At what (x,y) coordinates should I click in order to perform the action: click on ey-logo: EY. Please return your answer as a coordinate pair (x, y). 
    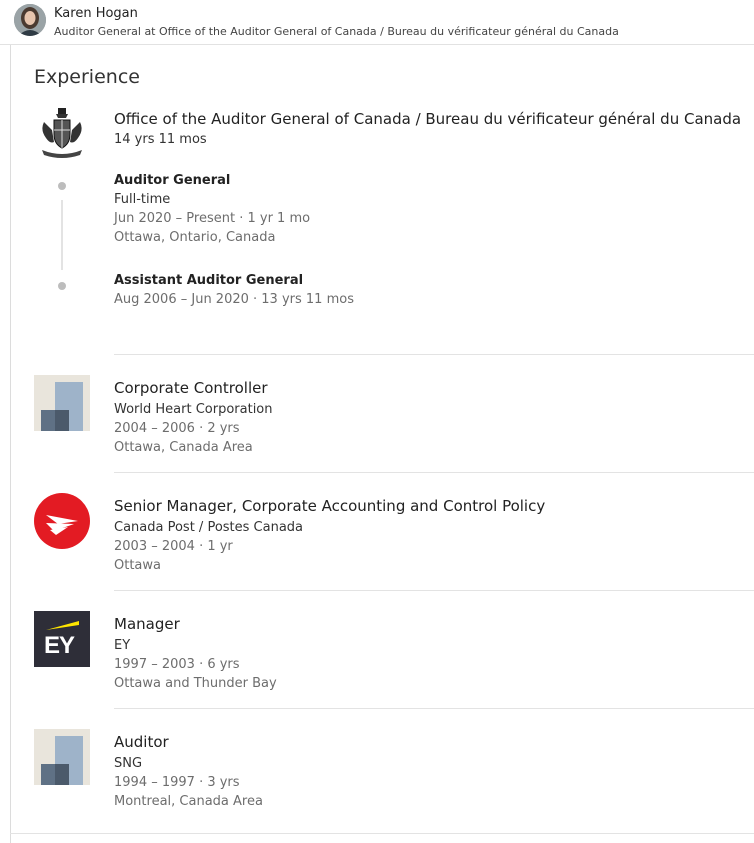
    Looking at the image, I should click on (62, 639).